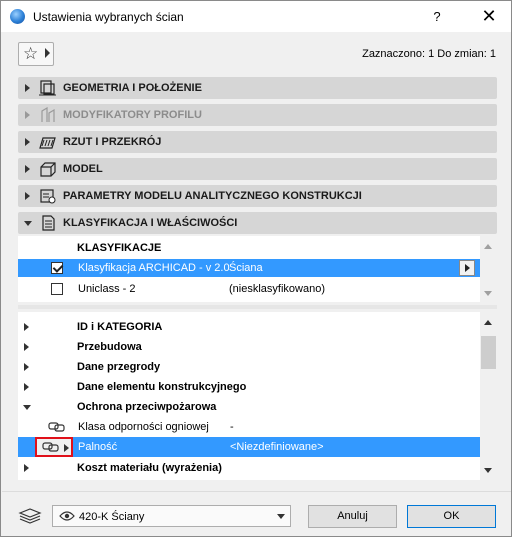 Image resolution: width=512 pixels, height=537 pixels. I want to click on splitter, so click(257, 307).